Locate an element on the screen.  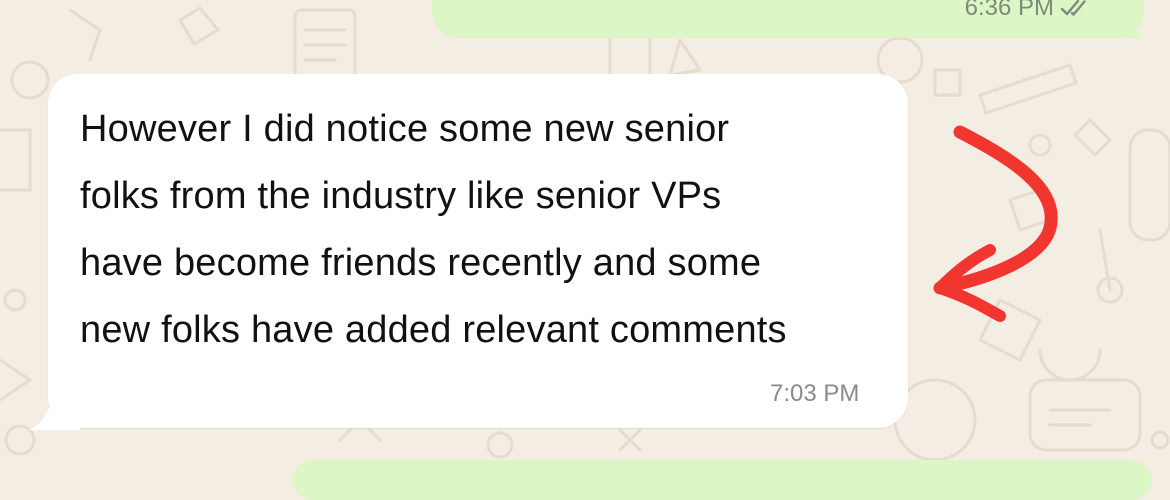
message-line: However I did notice some new senior is located at coordinates (405, 129).